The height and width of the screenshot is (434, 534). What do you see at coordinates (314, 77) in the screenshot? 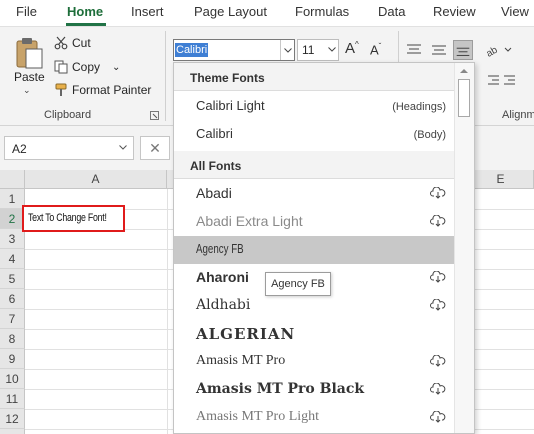
I see `theme-fonts-header: Theme Fonts` at bounding box center [314, 77].